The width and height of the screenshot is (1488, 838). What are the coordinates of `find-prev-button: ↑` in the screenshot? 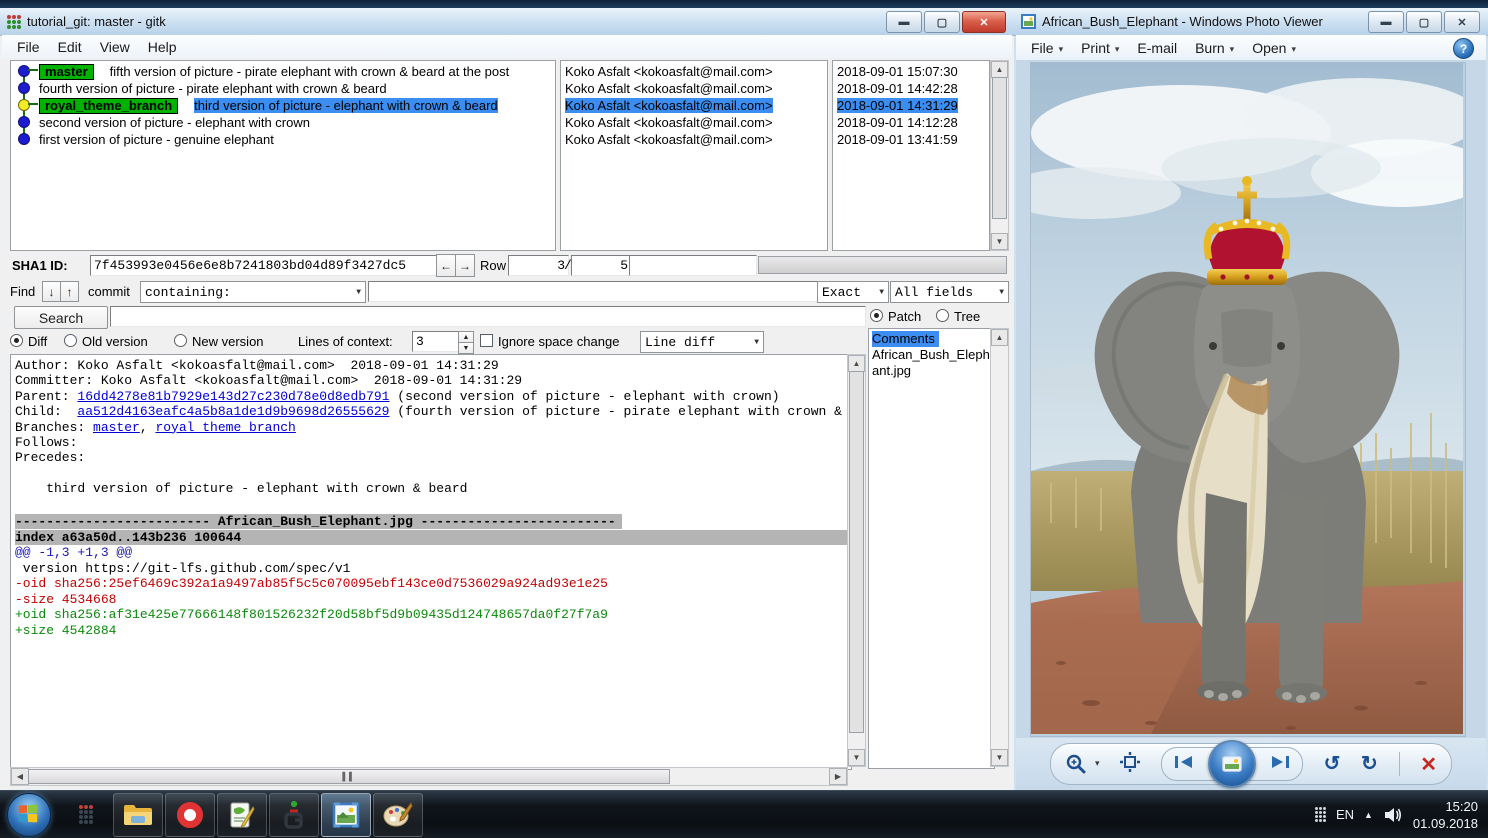 It's located at (69, 291).